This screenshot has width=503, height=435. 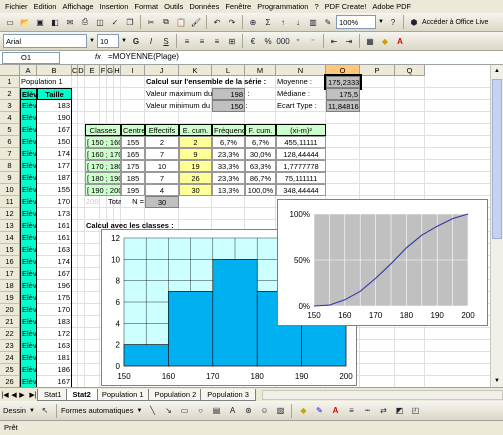 I want to click on column-header-H: H, so click(x=117, y=70).